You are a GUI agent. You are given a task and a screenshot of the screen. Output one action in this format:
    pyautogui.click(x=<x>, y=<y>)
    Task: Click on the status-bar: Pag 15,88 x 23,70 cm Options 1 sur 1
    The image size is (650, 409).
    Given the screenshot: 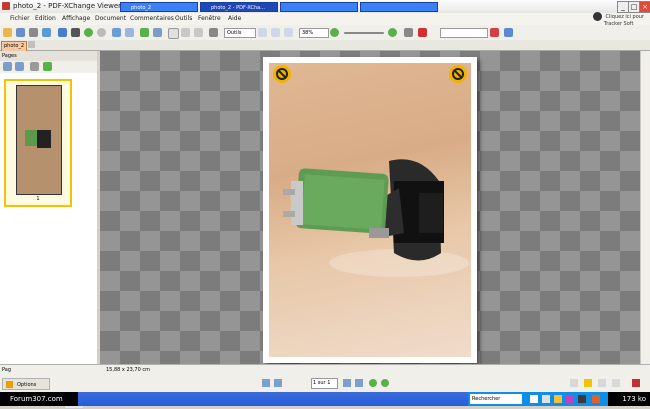 What is the action you would take?
    pyautogui.click(x=325, y=378)
    